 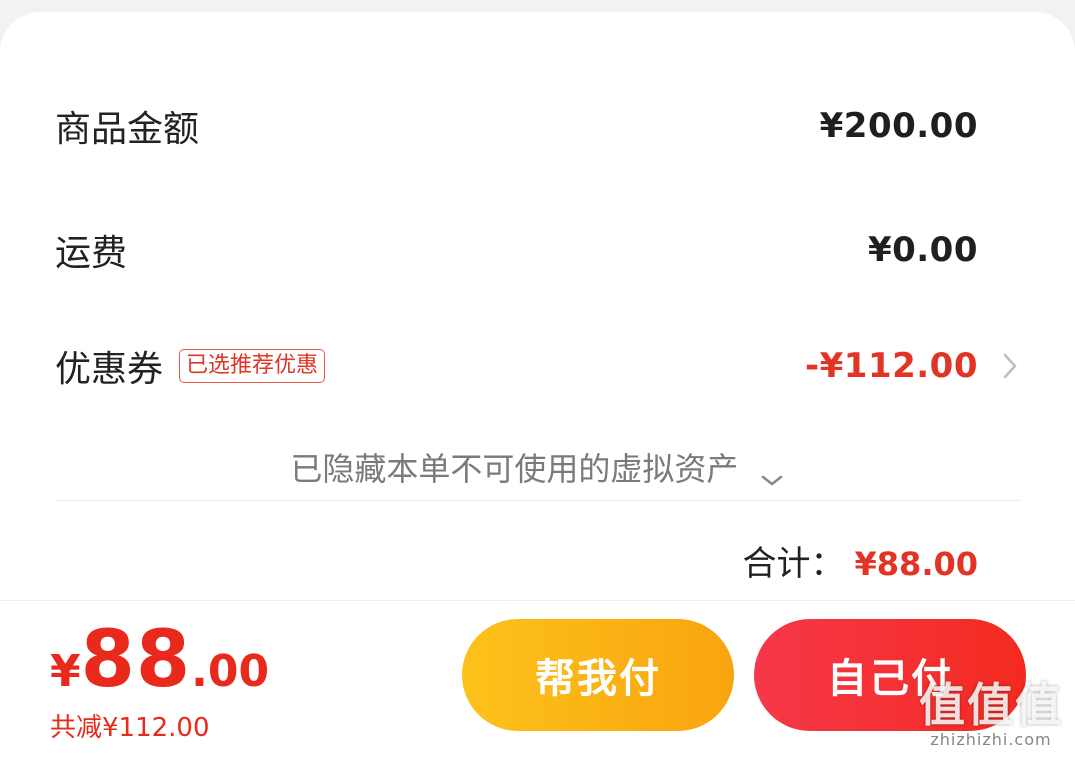 I want to click on watermark-url: zhizhizhi.com, so click(x=991, y=739).